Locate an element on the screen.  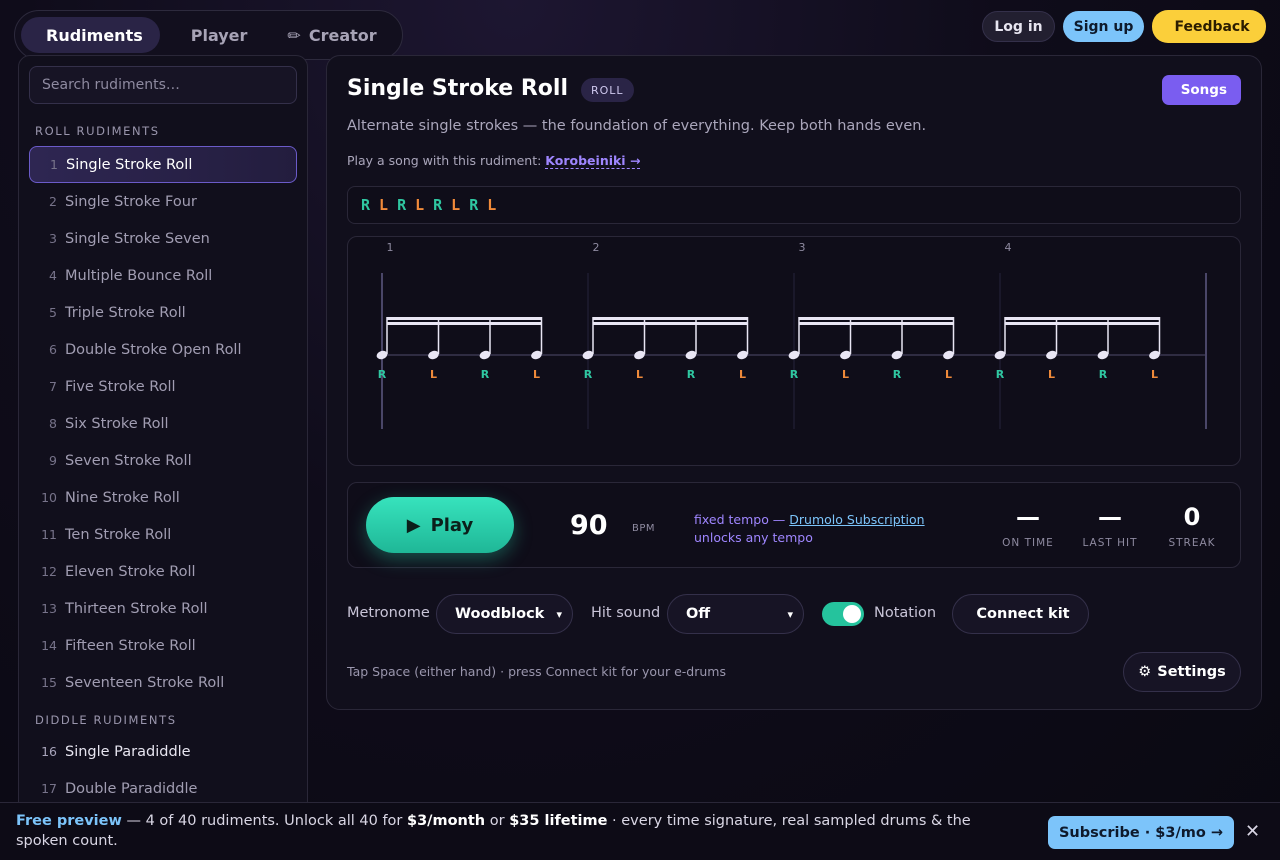
sidebar-item-rudiment: 9 Seven Stroke Roll is located at coordinates (163, 460).